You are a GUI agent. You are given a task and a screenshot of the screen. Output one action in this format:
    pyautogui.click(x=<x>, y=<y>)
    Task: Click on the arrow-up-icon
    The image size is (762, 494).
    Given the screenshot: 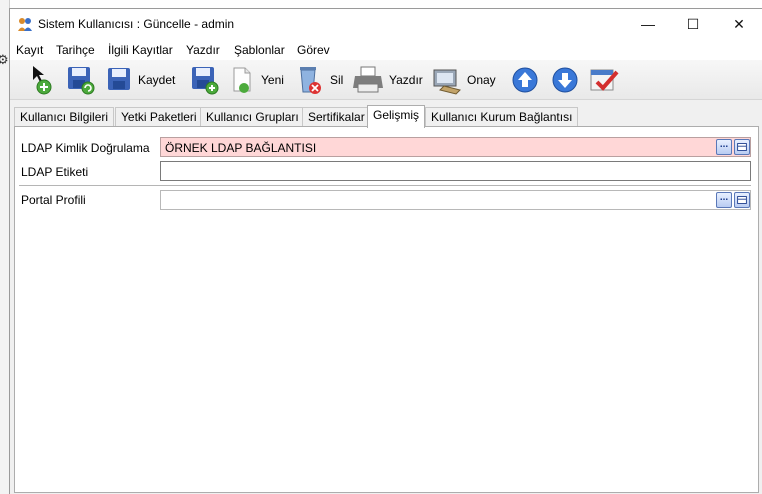 What is the action you would take?
    pyautogui.click(x=525, y=80)
    